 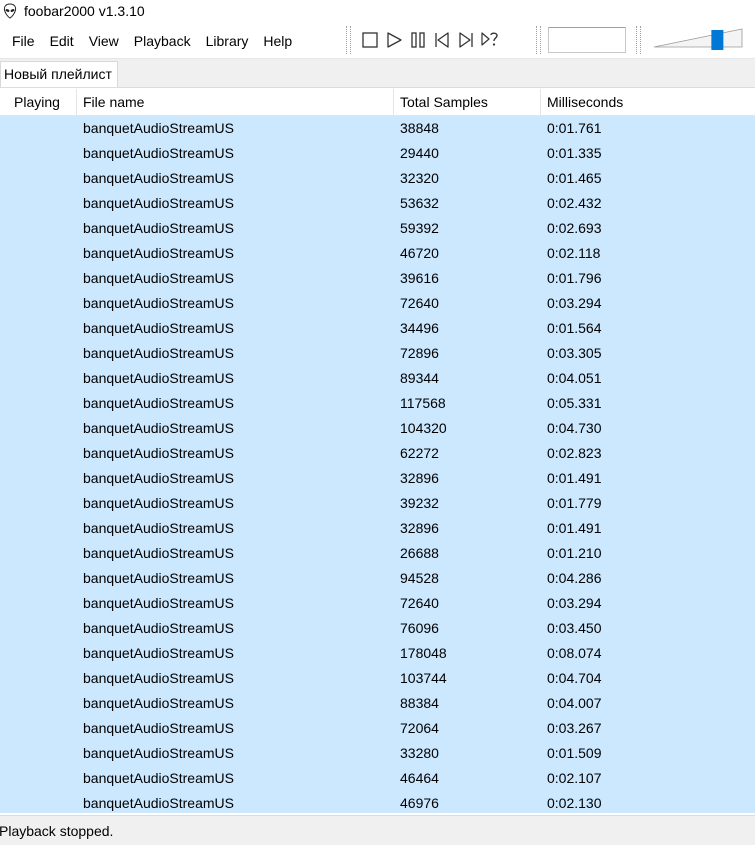 I want to click on cell-total-samples: 26688, so click(x=419, y=553).